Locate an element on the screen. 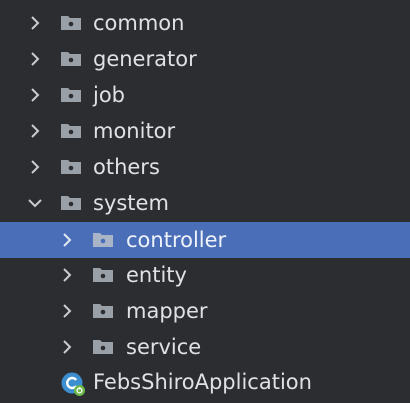 This screenshot has height=403, width=410. tree-node-controller: controller is located at coordinates (205, 240).